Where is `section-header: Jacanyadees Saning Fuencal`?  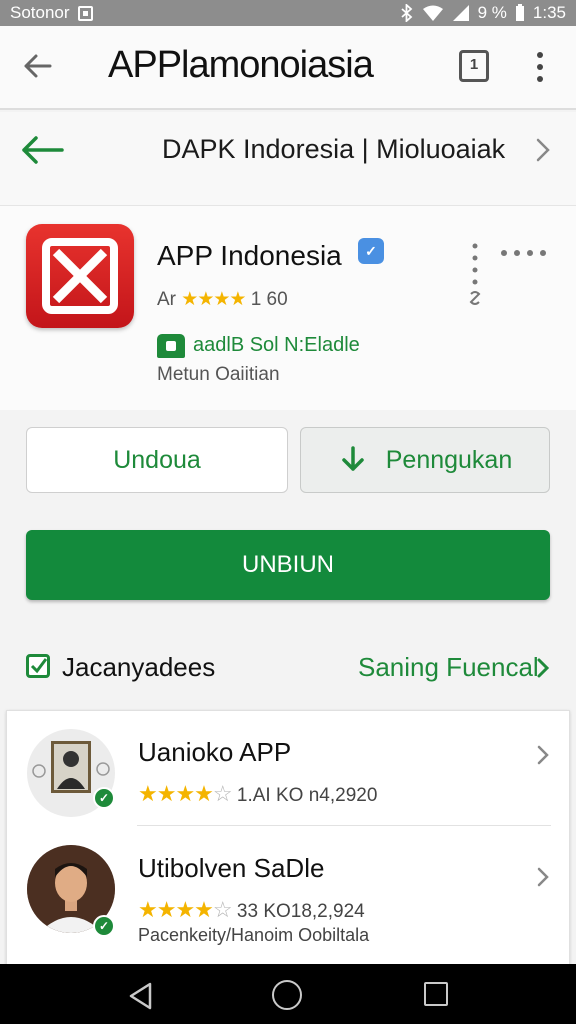 section-header: Jacanyadees Saning Fuencal is located at coordinates (288, 665).